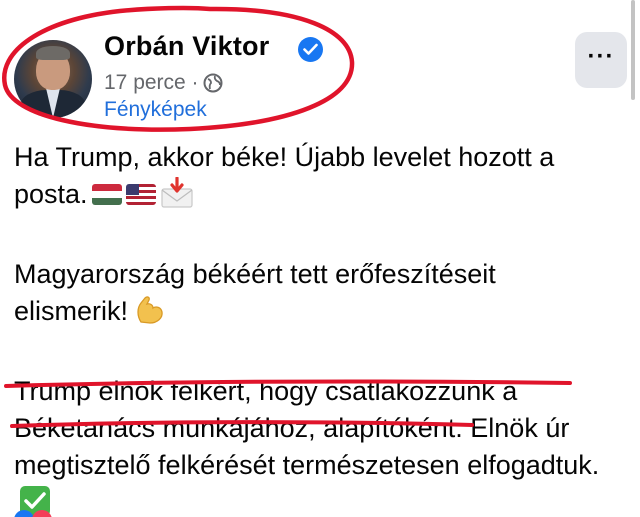 The height and width of the screenshot is (517, 640). What do you see at coordinates (155, 110) in the screenshot?
I see `photos-album-link: Fényképek` at bounding box center [155, 110].